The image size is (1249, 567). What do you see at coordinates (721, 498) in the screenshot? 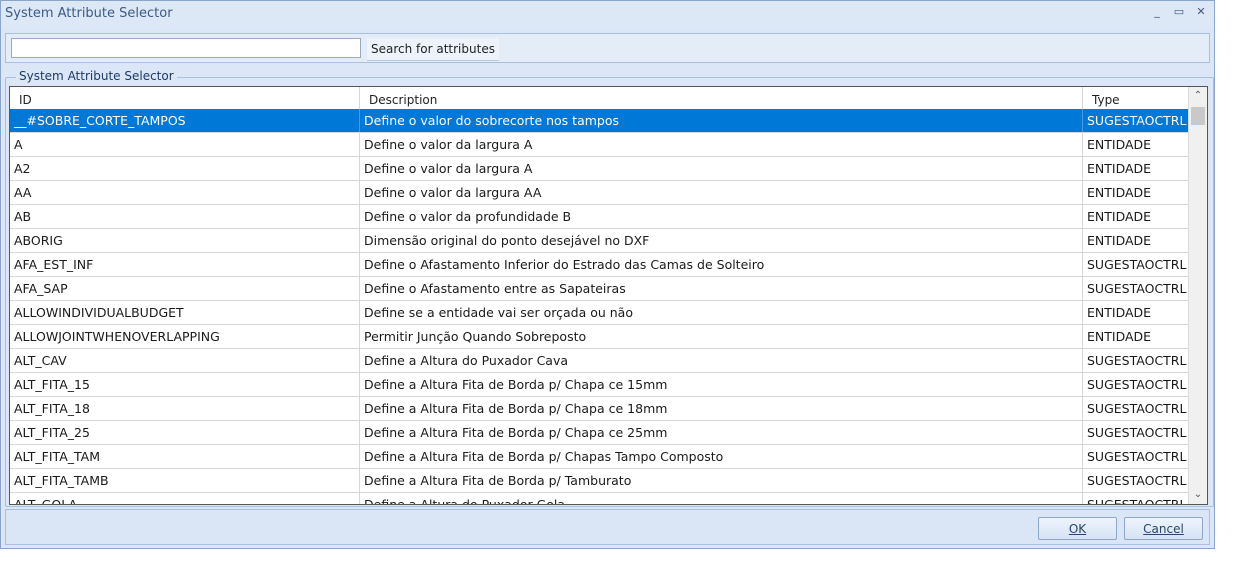
I see `cell-description: Define a Altura do Puxador Gola` at bounding box center [721, 498].